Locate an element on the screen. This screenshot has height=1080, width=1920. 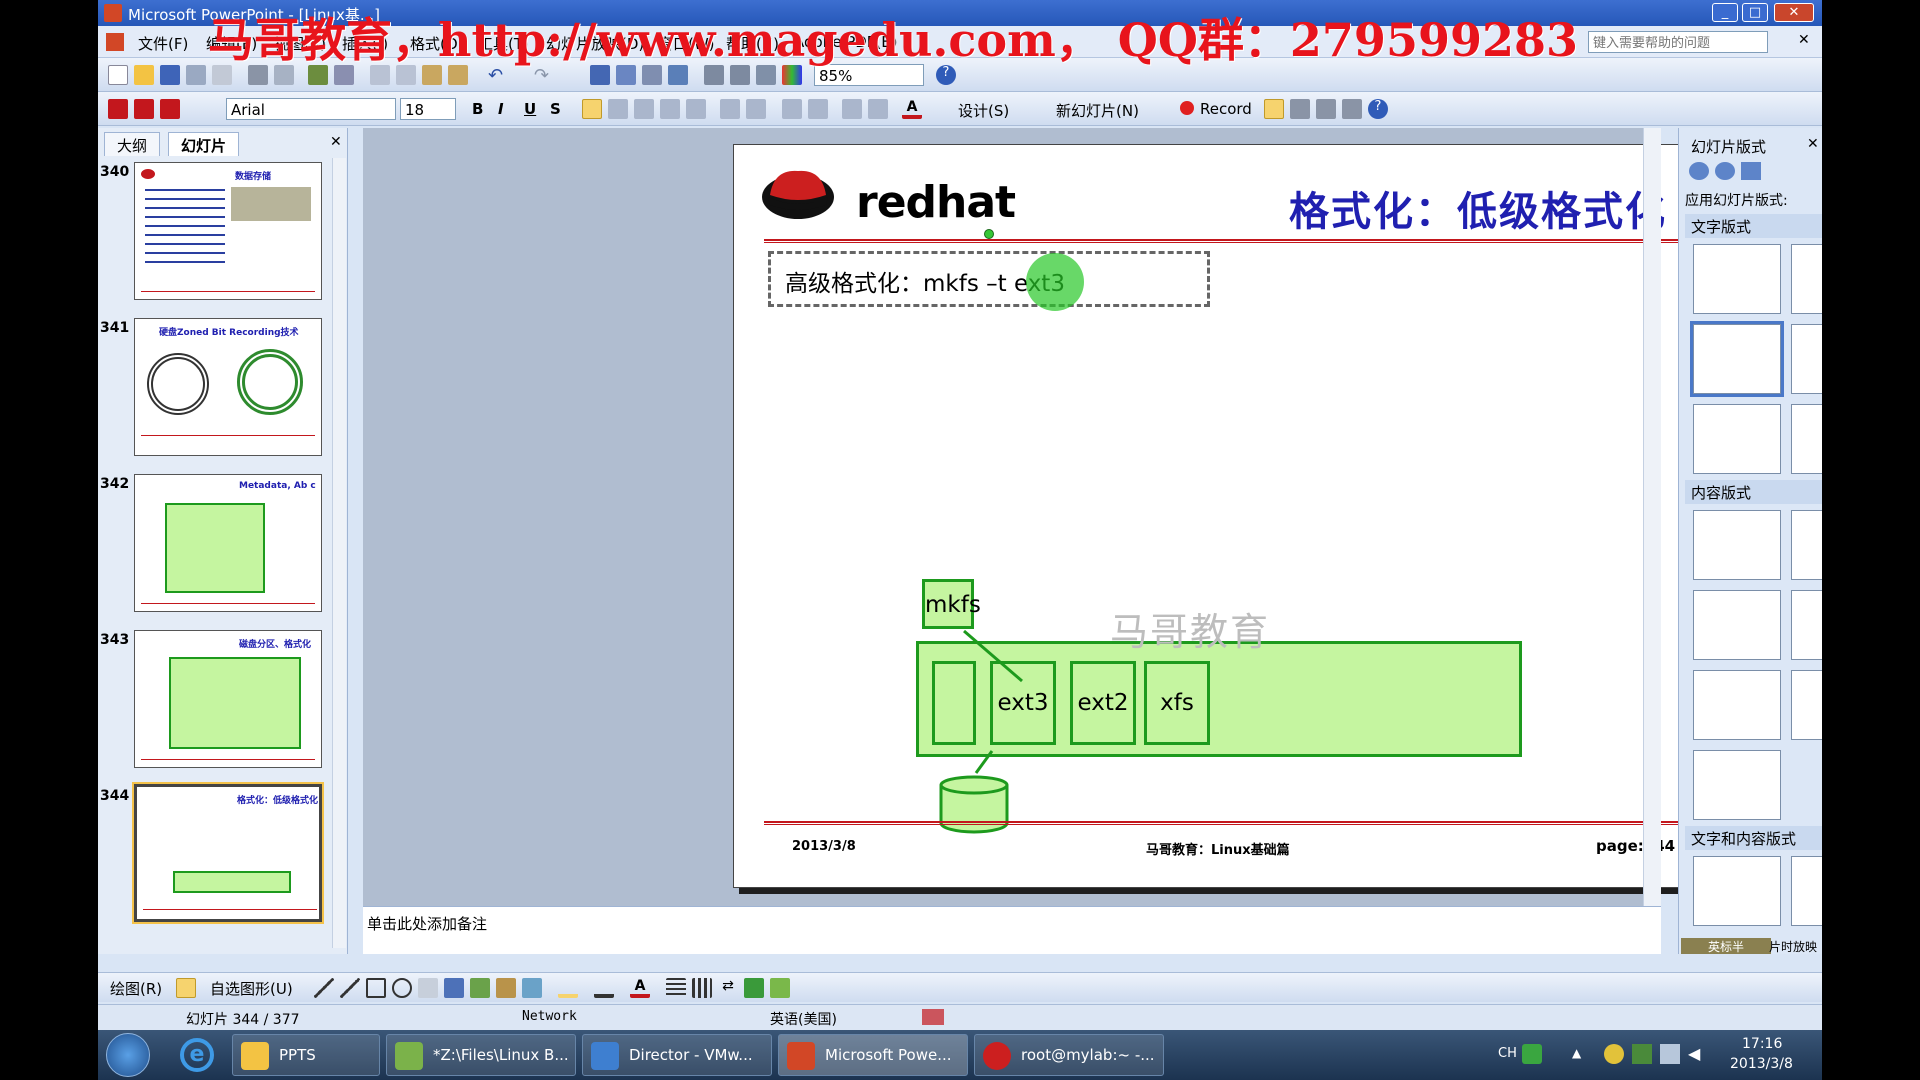
record-button: Record is located at coordinates (1226, 109).